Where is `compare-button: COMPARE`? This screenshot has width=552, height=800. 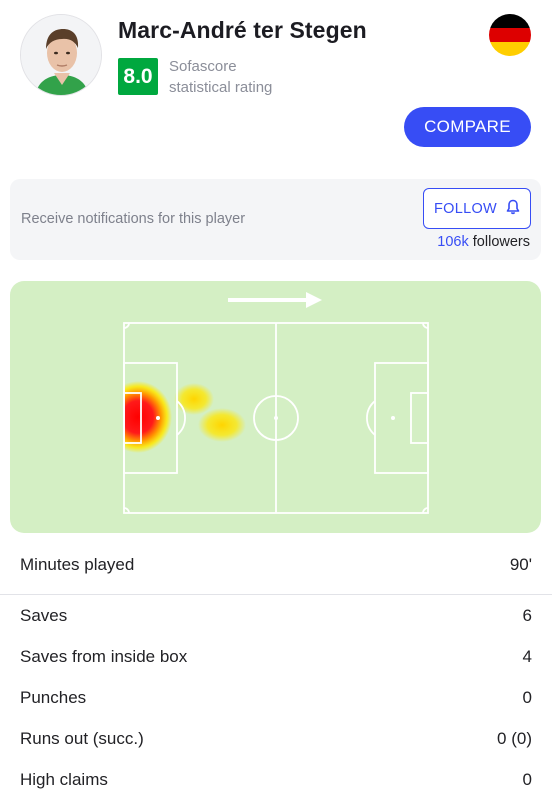 compare-button: COMPARE is located at coordinates (467, 127).